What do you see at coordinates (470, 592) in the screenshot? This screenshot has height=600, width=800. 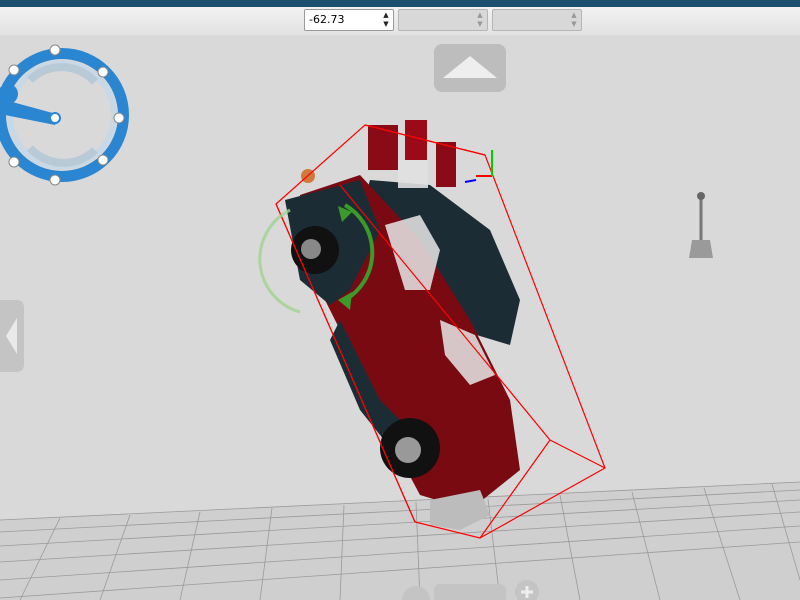 I see `zoom-slider` at bounding box center [470, 592].